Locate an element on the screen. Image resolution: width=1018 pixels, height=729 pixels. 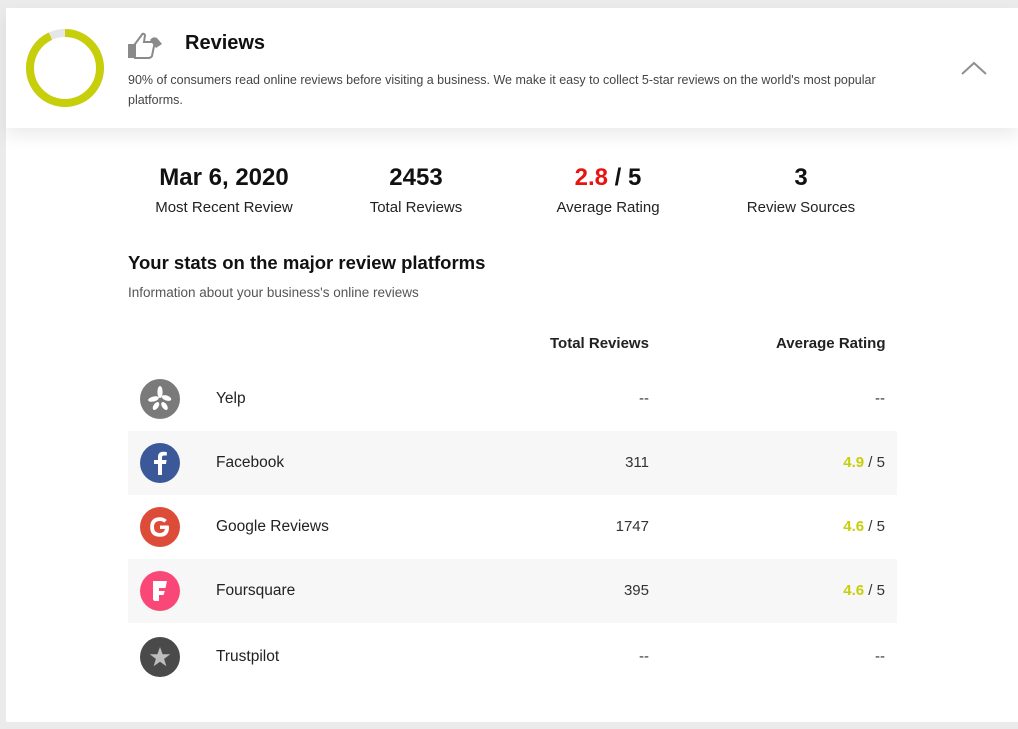
stat-label: Average Rating is located at coordinates (608, 207).